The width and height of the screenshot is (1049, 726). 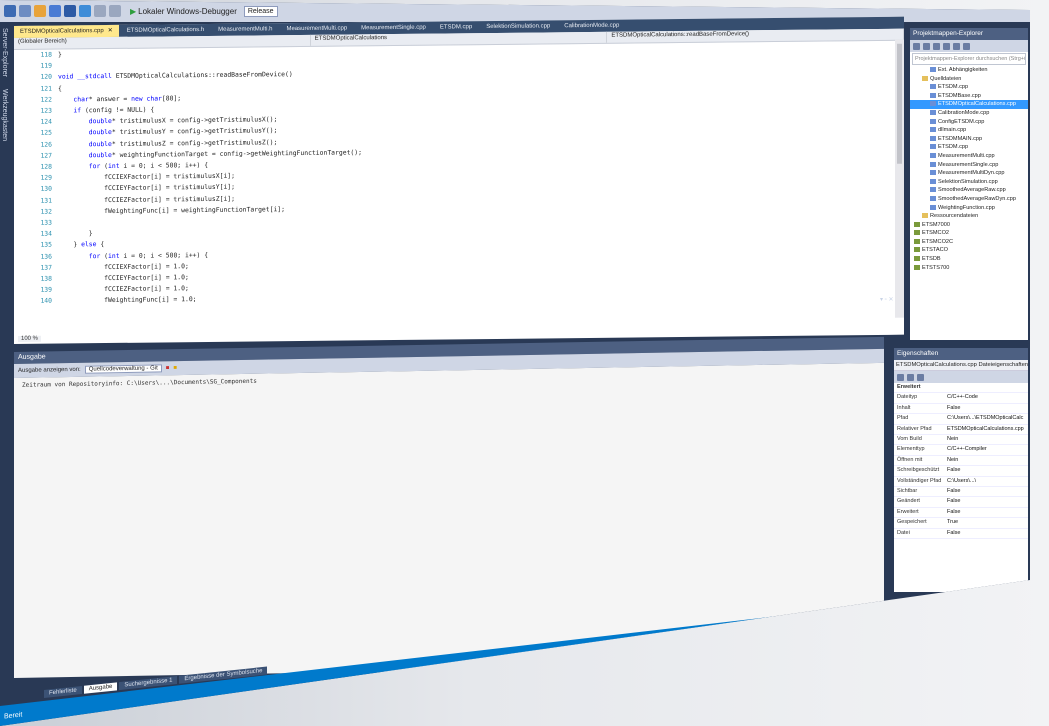 I want to click on home-icon, so click(x=916, y=46).